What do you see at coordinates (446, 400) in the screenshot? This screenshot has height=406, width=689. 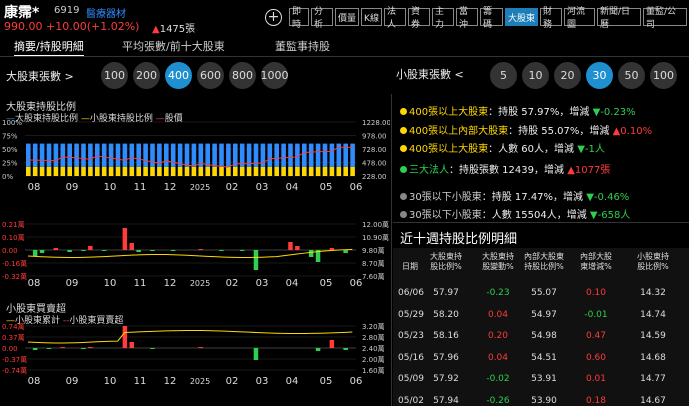 I see `table-cell: 57.94` at bounding box center [446, 400].